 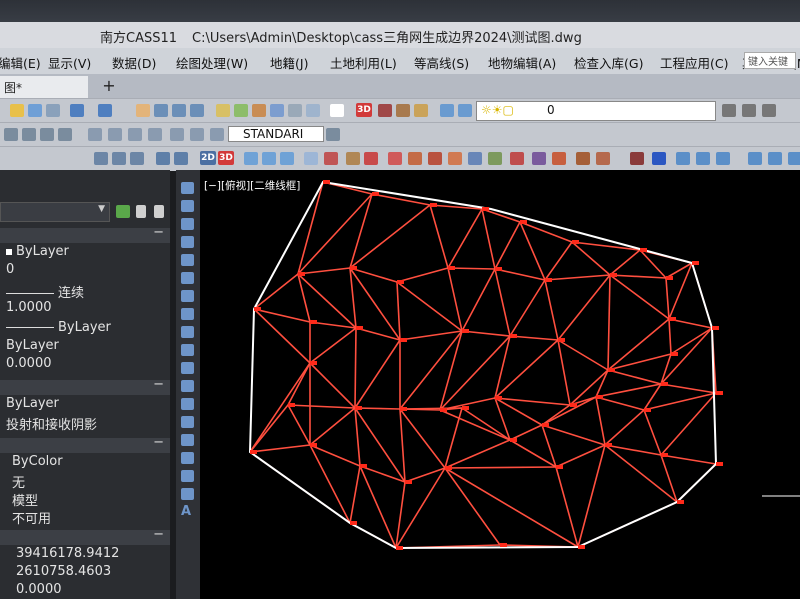 What do you see at coordinates (637, 158) in the screenshot?
I see `layer-color-icon` at bounding box center [637, 158].